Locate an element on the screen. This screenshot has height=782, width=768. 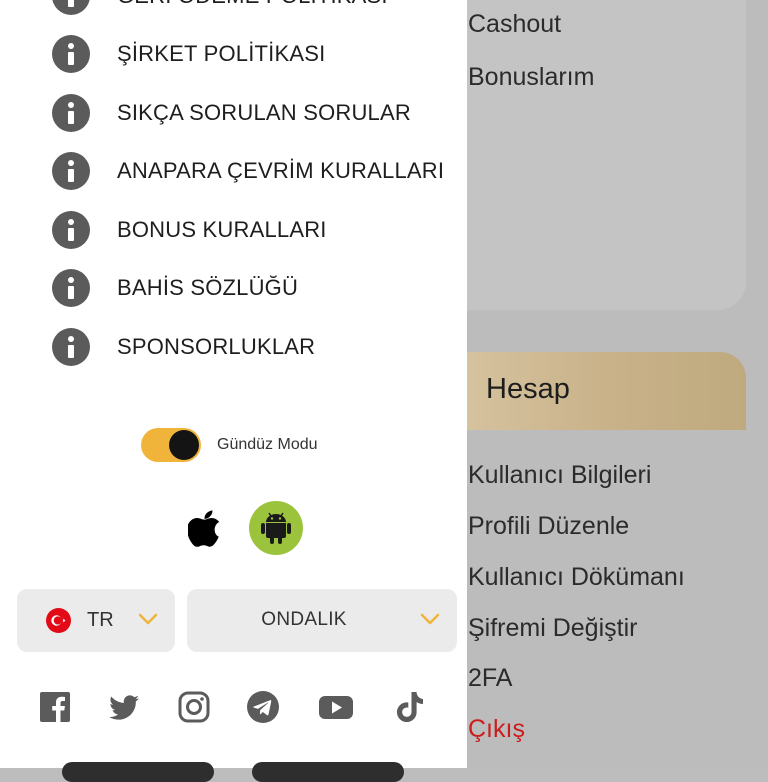
account-section-header is located at coordinates (588, 391).